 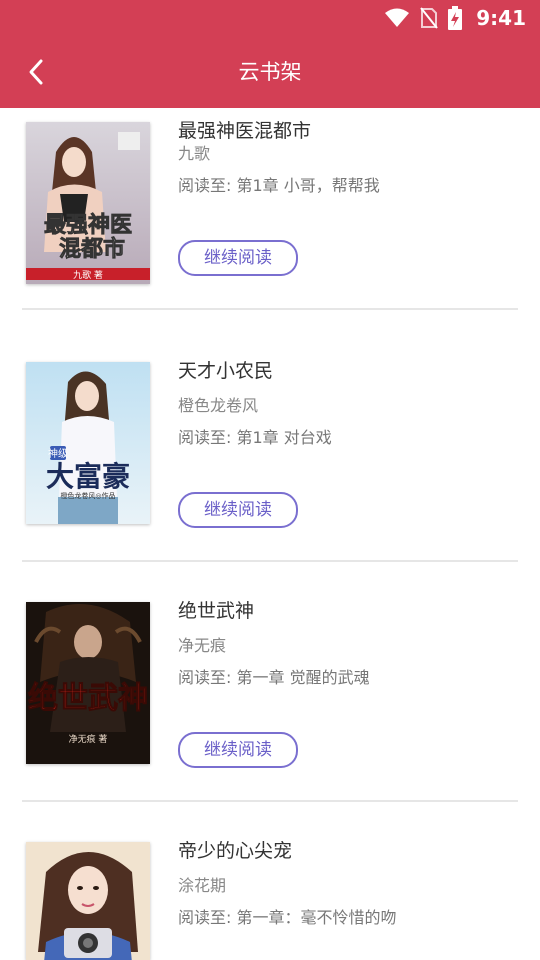 What do you see at coordinates (274, 677) in the screenshot?
I see `reading-progress: 阅读至: 第一章 觉醒的武魂` at bounding box center [274, 677].